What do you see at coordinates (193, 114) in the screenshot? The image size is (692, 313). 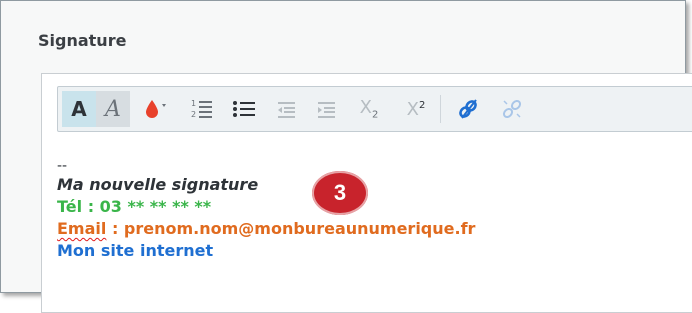 I see `svg-text: 2` at bounding box center [193, 114].